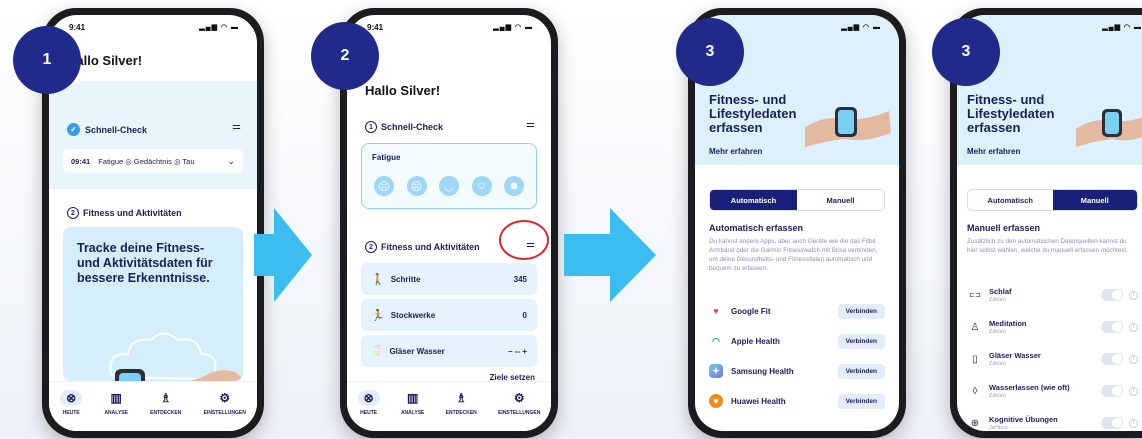 Image resolution: width=1142 pixels, height=439 pixels. I want to click on check-items: Fatigue ◎ Gedächtnis ◎ Tau, so click(146, 161).